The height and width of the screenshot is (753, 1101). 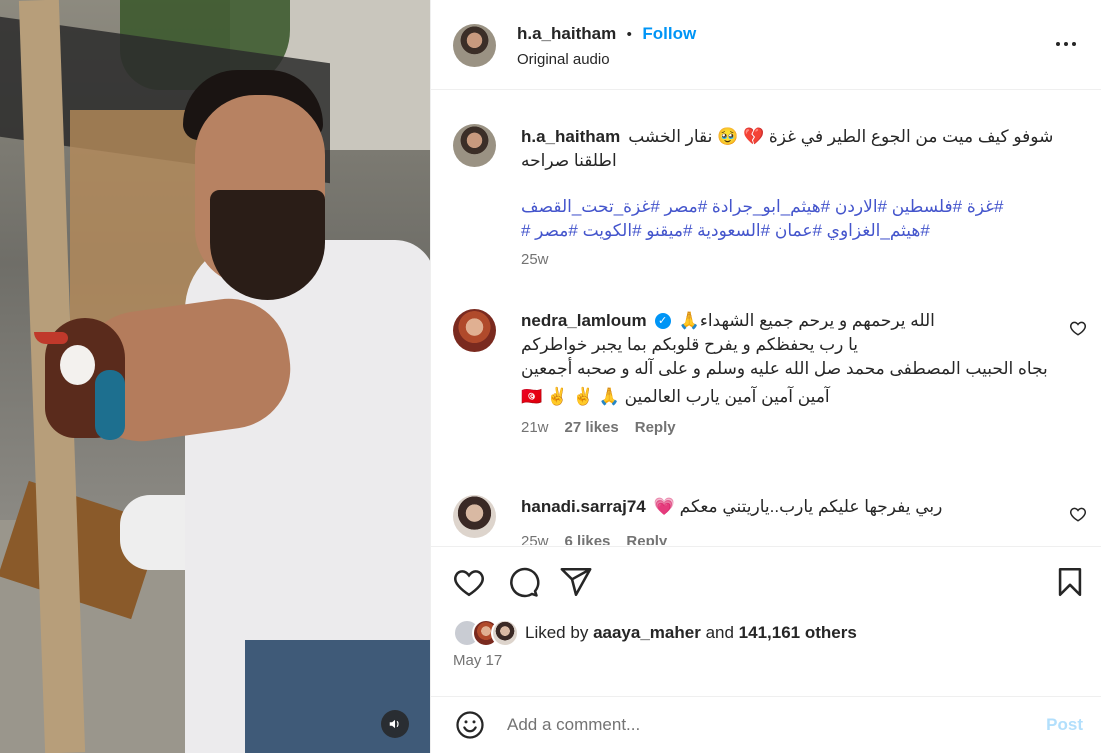 I want to click on likes-prefix: Liked by, so click(x=557, y=632).